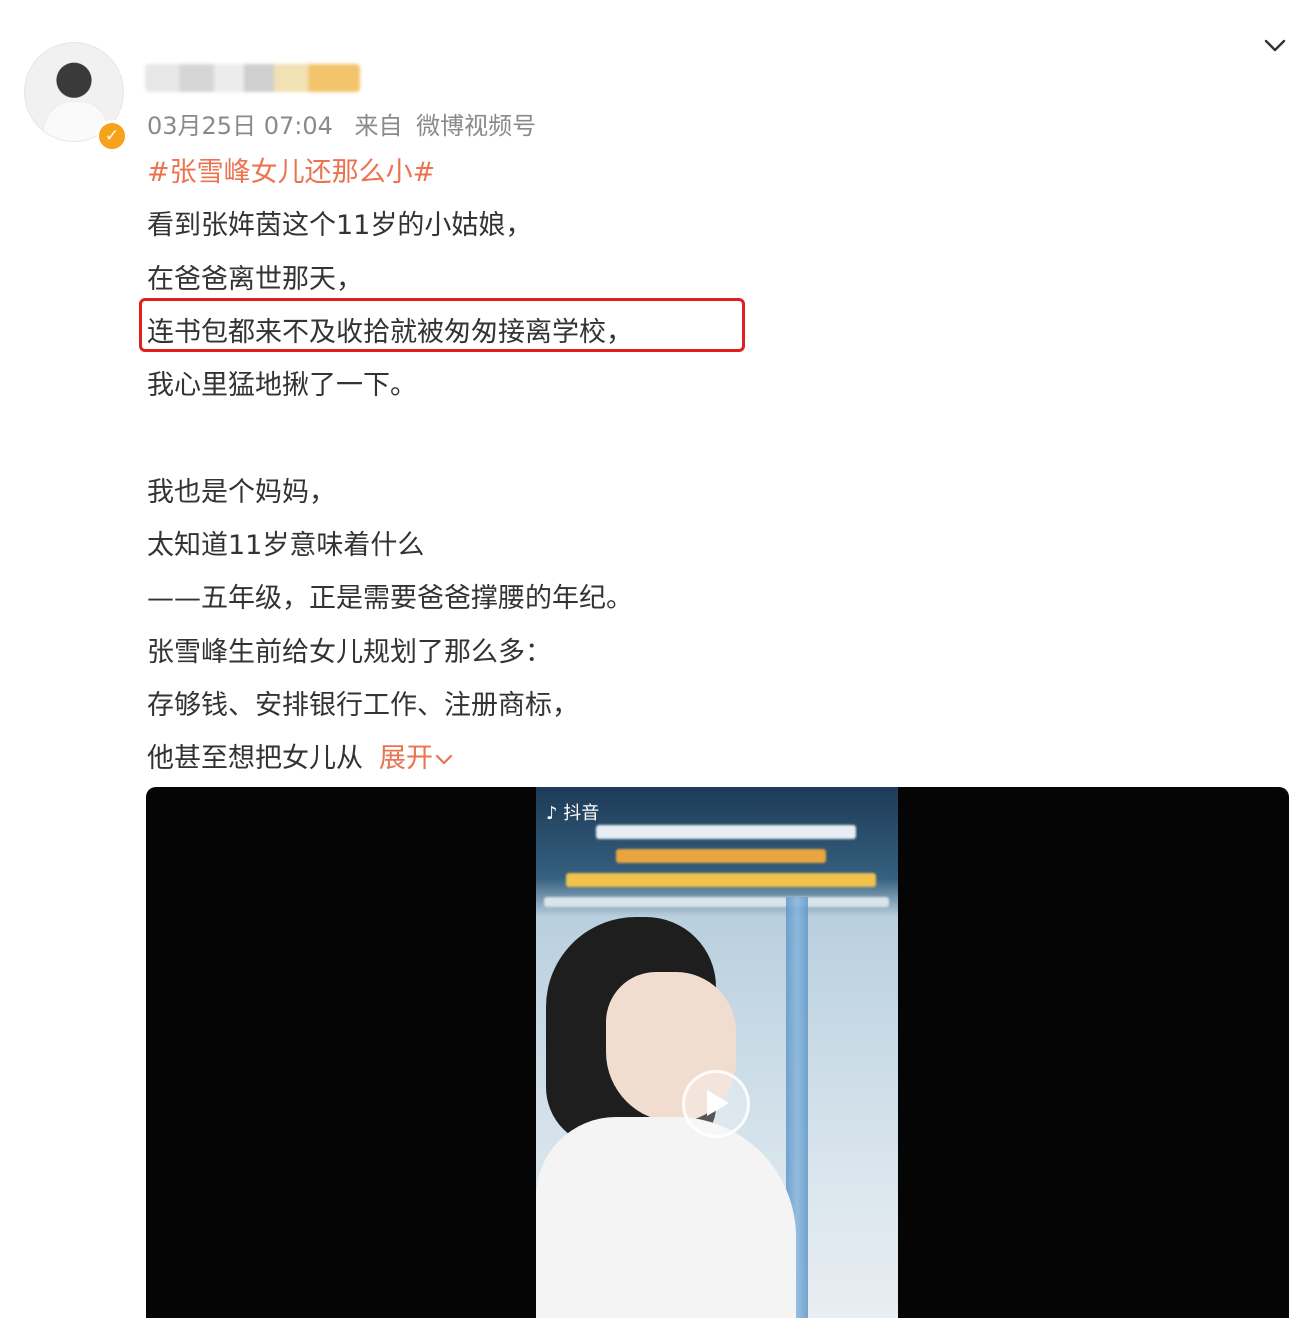  I want to click on post-line: ——五年级，正是需要爸爸撑腰的年纪。, so click(390, 599).